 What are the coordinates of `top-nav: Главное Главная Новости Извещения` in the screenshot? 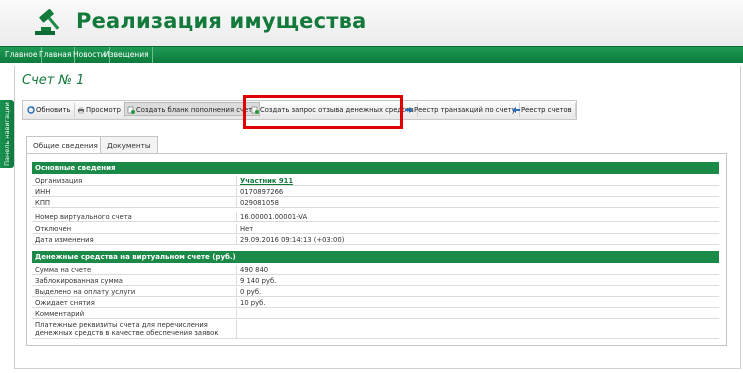 It's located at (371, 54).